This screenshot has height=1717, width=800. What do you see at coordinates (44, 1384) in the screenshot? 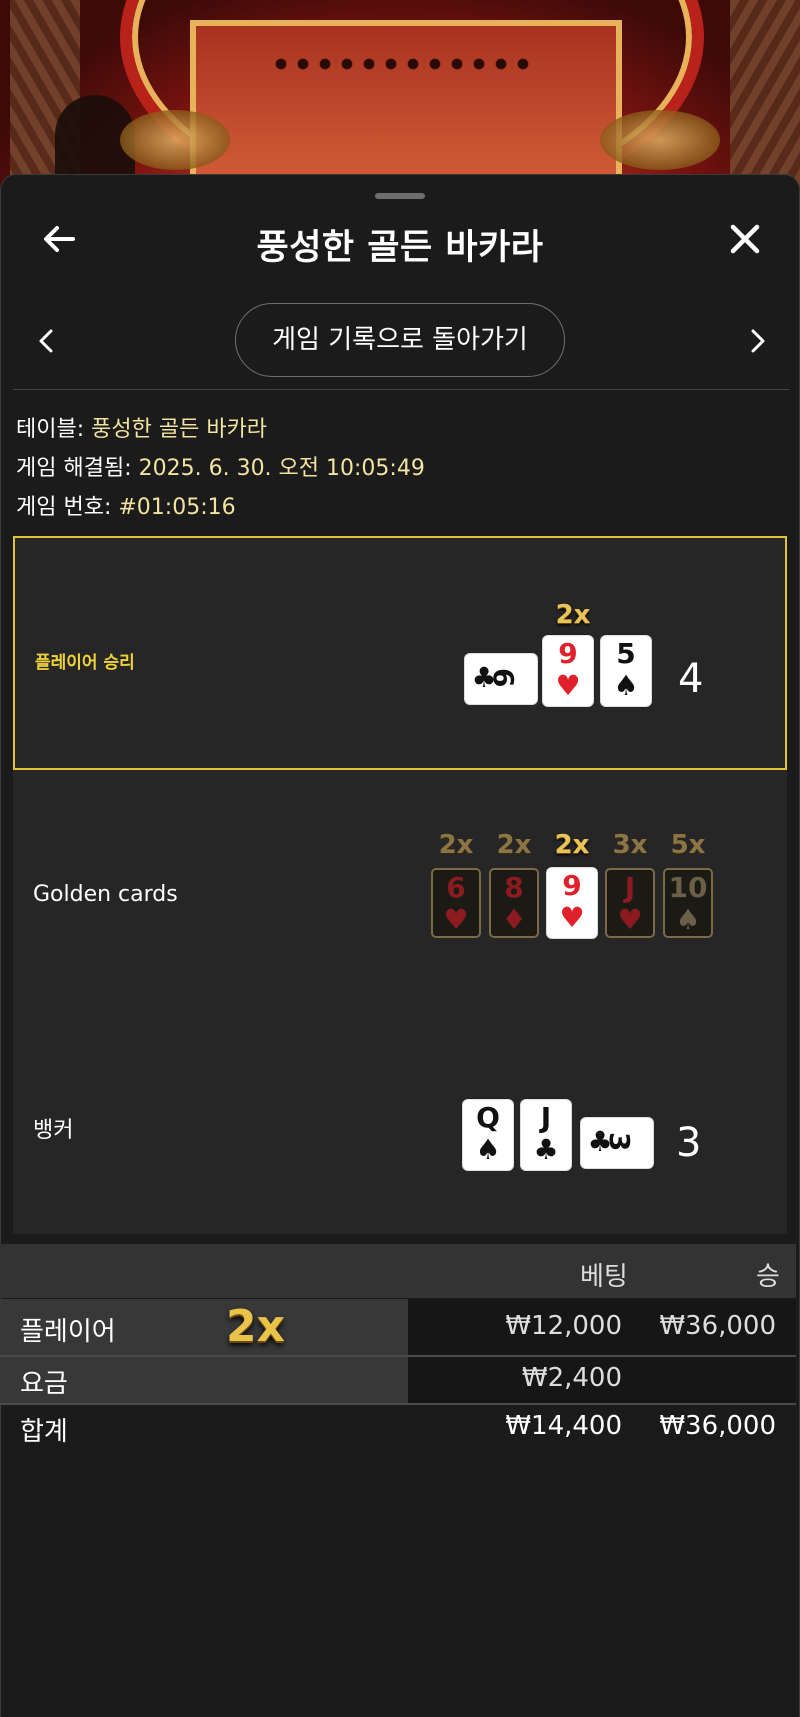
I see `row-fee-label: 요금` at bounding box center [44, 1384].